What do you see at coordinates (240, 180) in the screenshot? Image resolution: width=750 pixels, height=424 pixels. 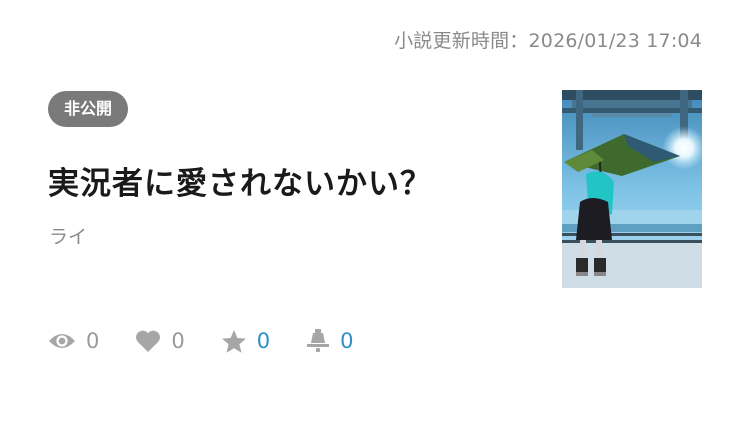 I see `novel-title: 実況者に愛されないかい？` at bounding box center [240, 180].